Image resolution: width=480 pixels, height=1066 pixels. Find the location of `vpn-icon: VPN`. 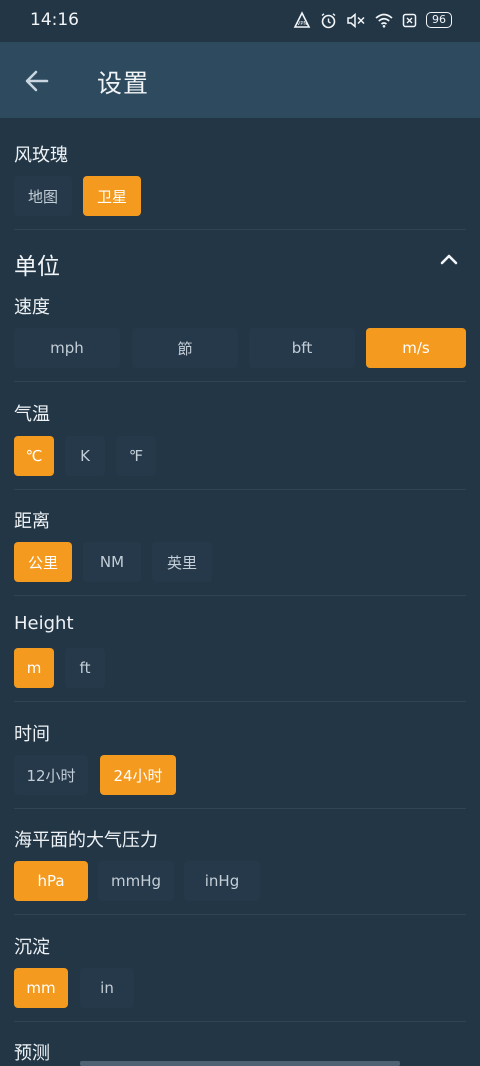

vpn-icon: VPN is located at coordinates (302, 19).